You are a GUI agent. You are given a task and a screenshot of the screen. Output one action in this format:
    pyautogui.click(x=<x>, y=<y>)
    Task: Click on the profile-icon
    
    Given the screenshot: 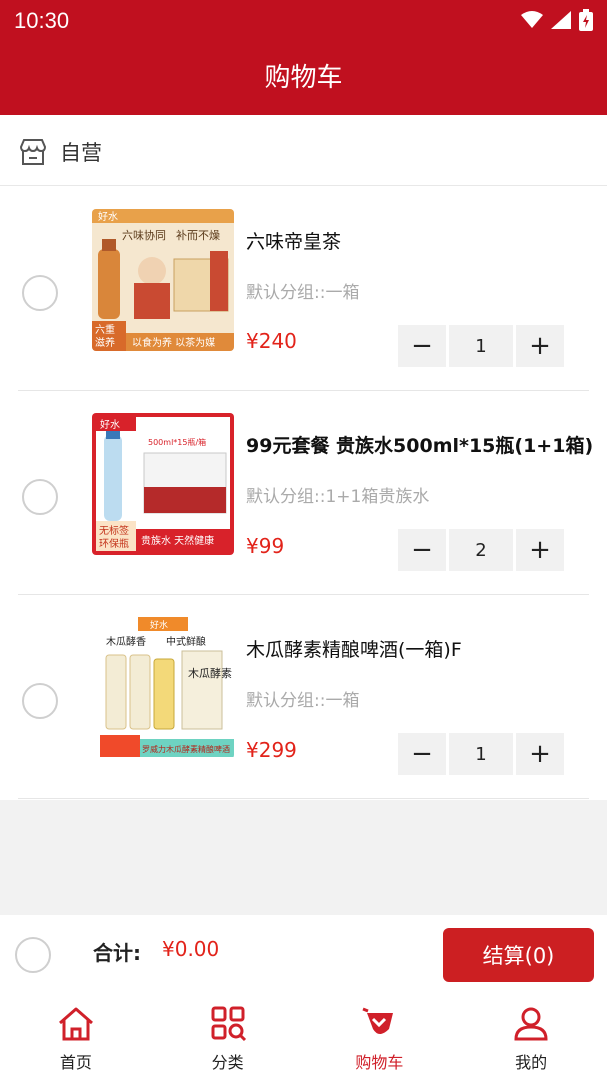 What is the action you would take?
    pyautogui.click(x=531, y=1024)
    